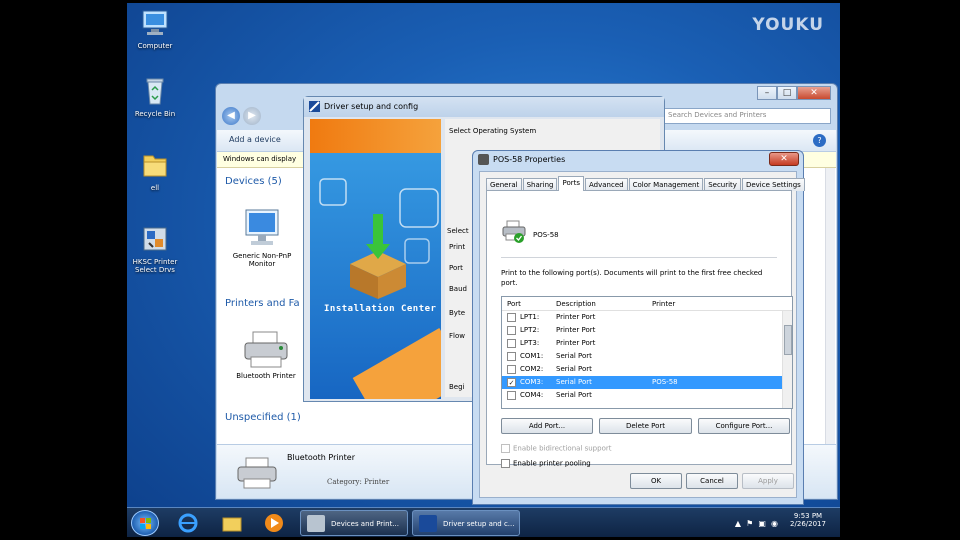 The image size is (960, 540). What do you see at coordinates (647, 330) in the screenshot?
I see `port-row: LPT2: Printer Port` at bounding box center [647, 330].